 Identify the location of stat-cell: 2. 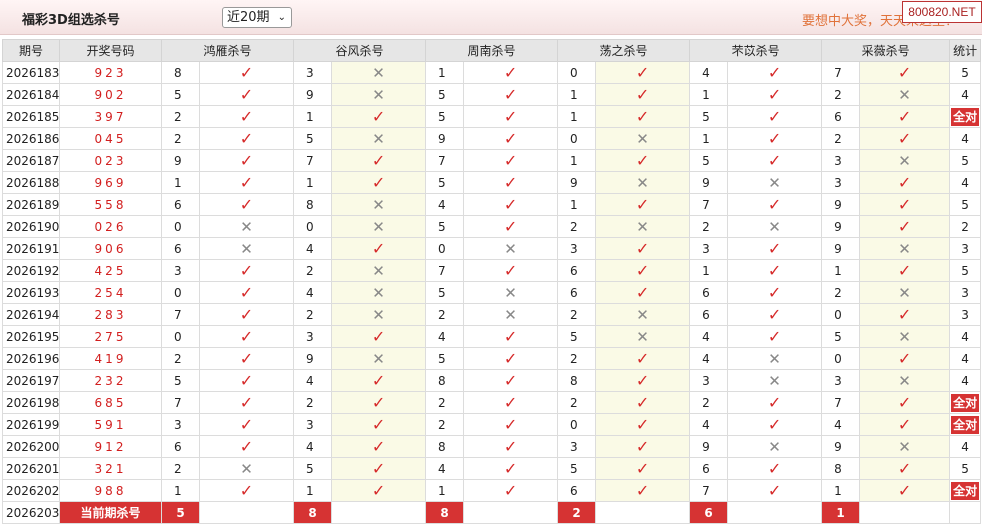
(965, 226).